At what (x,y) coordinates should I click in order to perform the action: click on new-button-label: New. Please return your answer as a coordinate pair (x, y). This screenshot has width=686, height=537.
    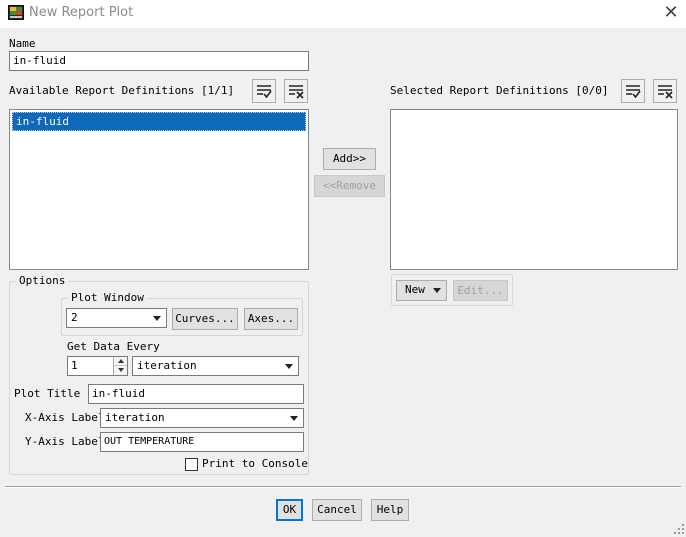
    Looking at the image, I should click on (415, 289).